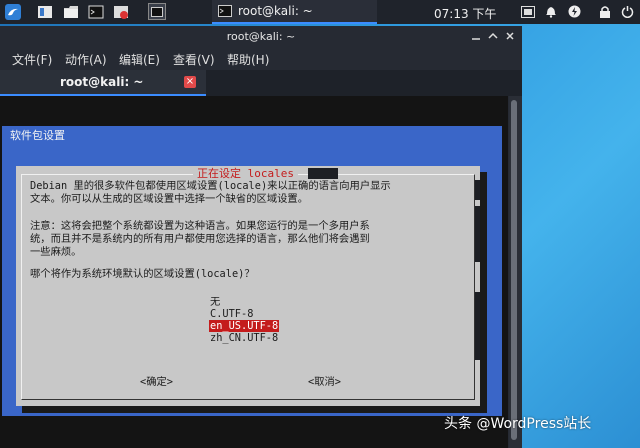 Image resolution: width=640 pixels, height=448 pixels. What do you see at coordinates (96, 11) in the screenshot?
I see `terminal-launcher-icon` at bounding box center [96, 11].